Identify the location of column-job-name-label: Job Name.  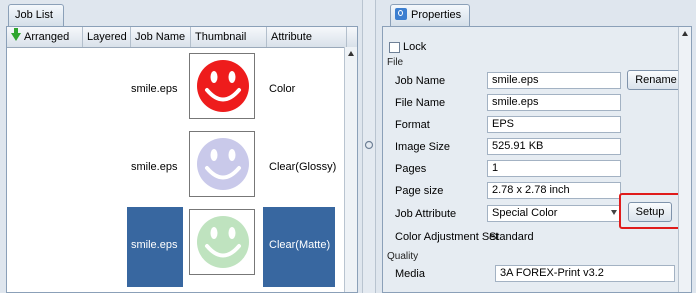
(160, 37).